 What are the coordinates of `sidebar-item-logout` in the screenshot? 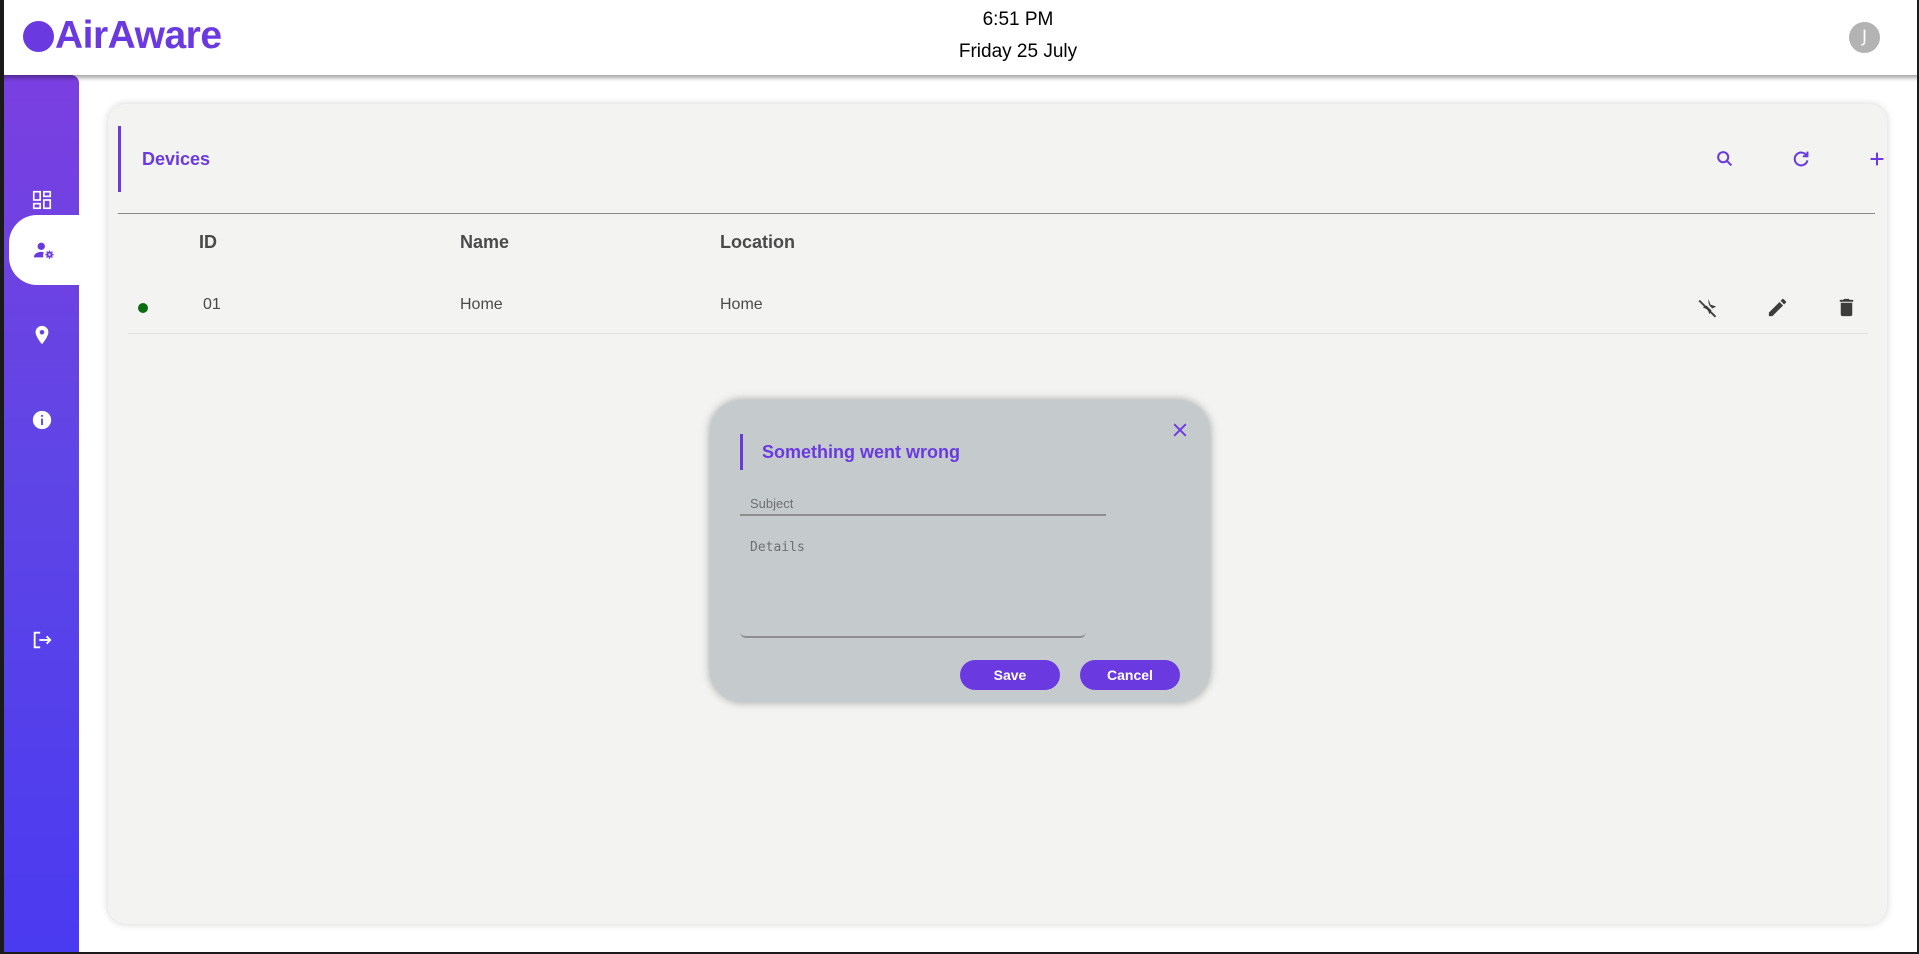 It's located at (41, 640).